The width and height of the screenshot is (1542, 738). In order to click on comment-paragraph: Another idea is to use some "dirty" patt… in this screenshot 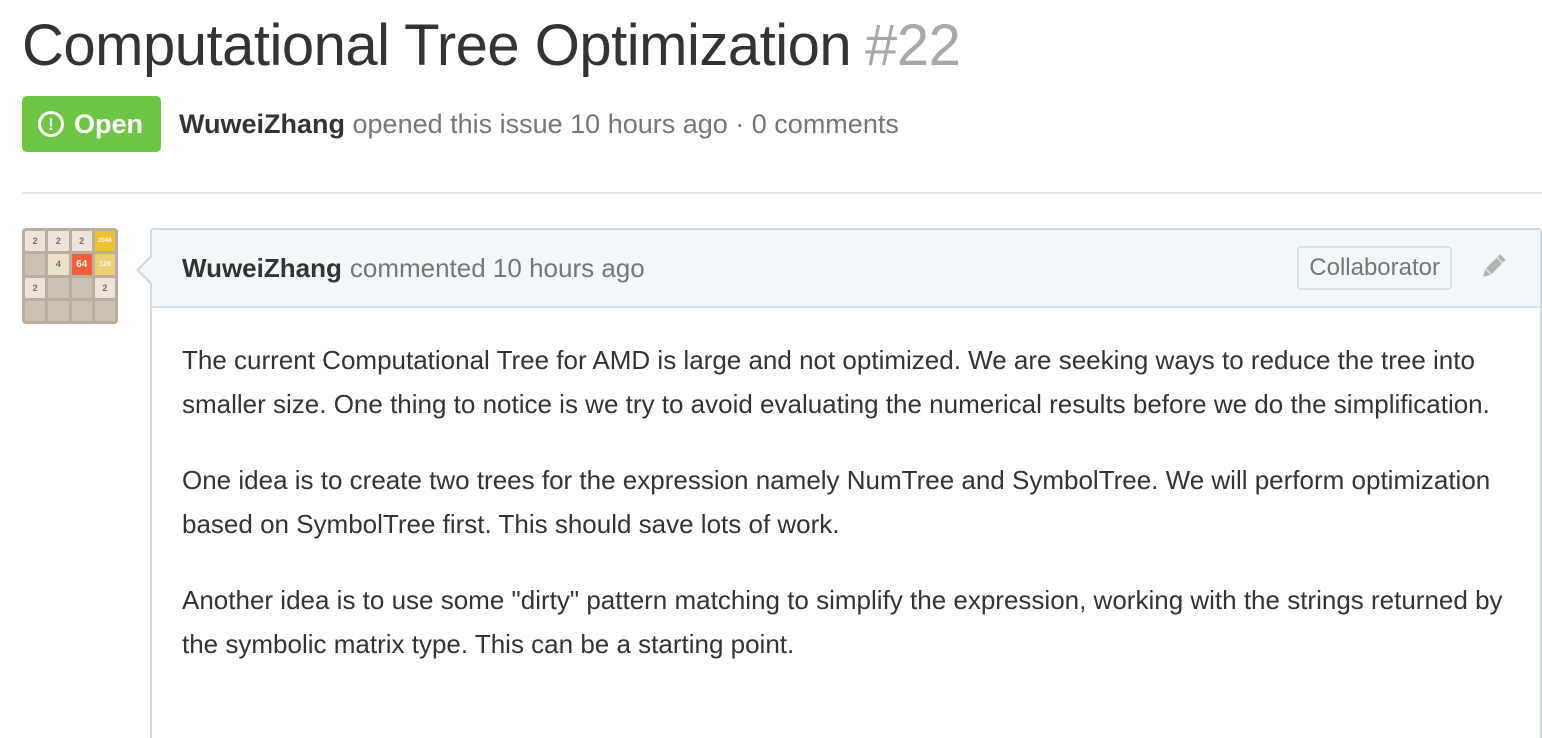, I will do `click(842, 622)`.